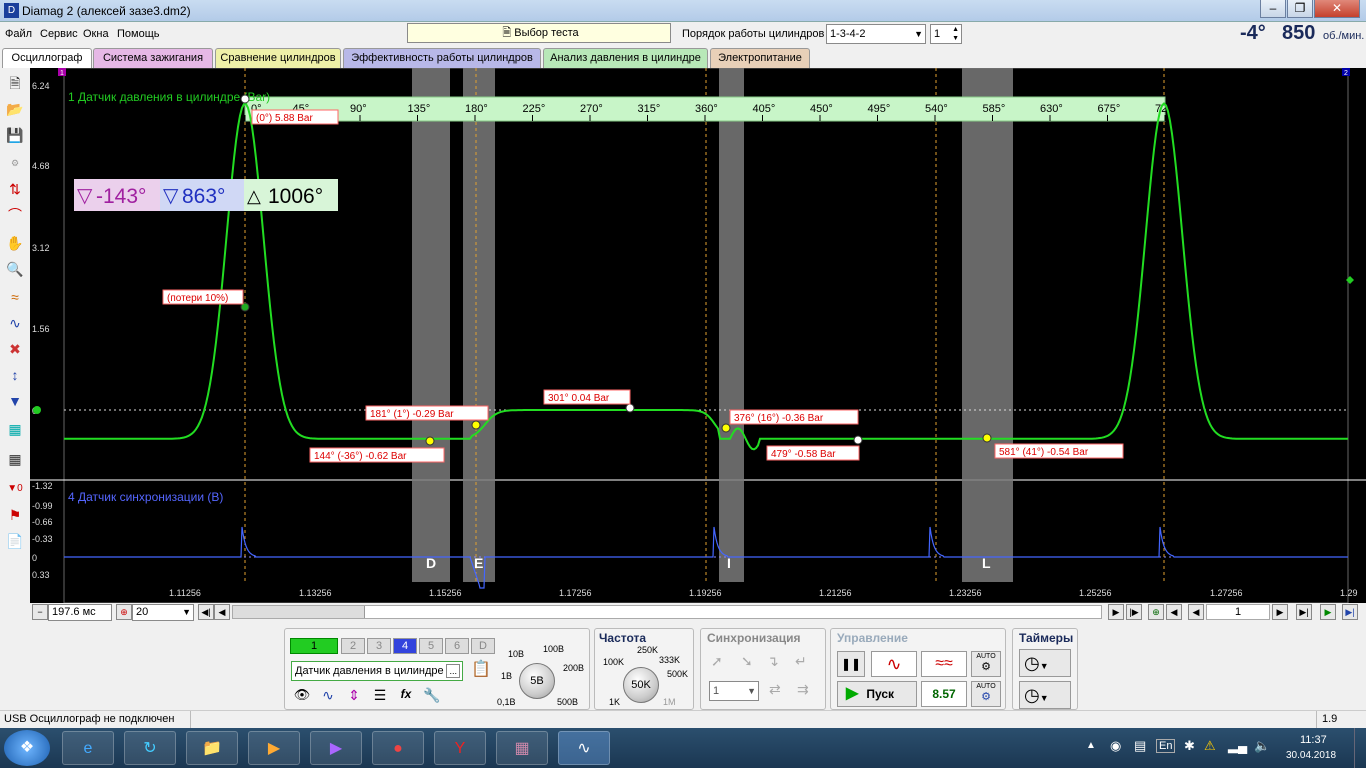 Image resolution: width=1366 pixels, height=768 pixels. Describe the element at coordinates (803, 689) in the screenshot. I see `sync-merge-icon: ⇉` at that location.